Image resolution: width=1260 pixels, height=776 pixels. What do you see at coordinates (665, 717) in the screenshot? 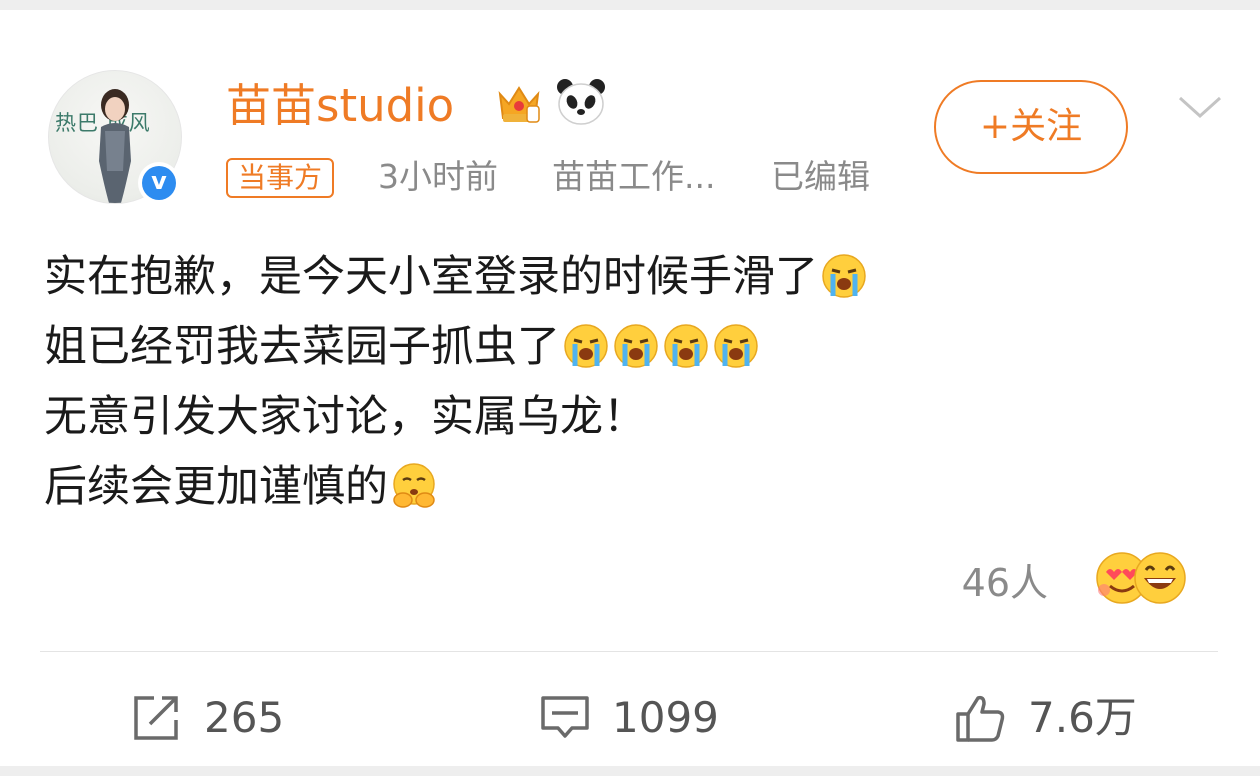
I see `comment-count: 1099` at bounding box center [665, 717].